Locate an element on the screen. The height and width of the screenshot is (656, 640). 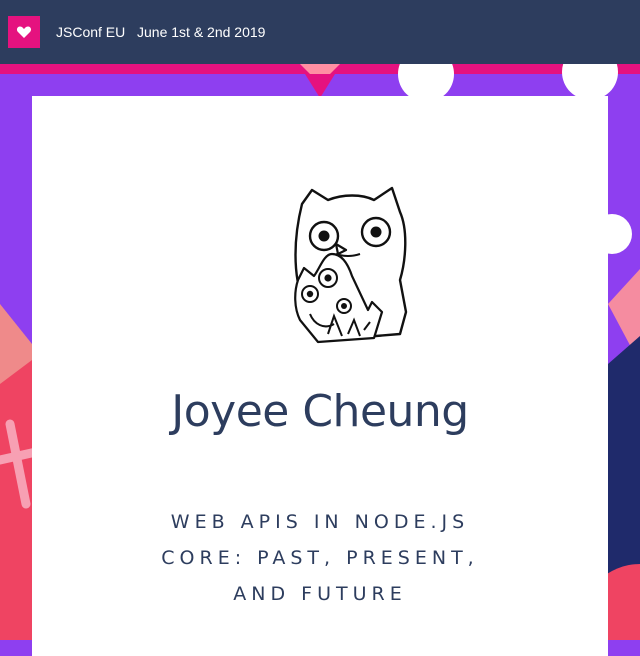
event-name: JSConf EU is located at coordinates (90, 32).